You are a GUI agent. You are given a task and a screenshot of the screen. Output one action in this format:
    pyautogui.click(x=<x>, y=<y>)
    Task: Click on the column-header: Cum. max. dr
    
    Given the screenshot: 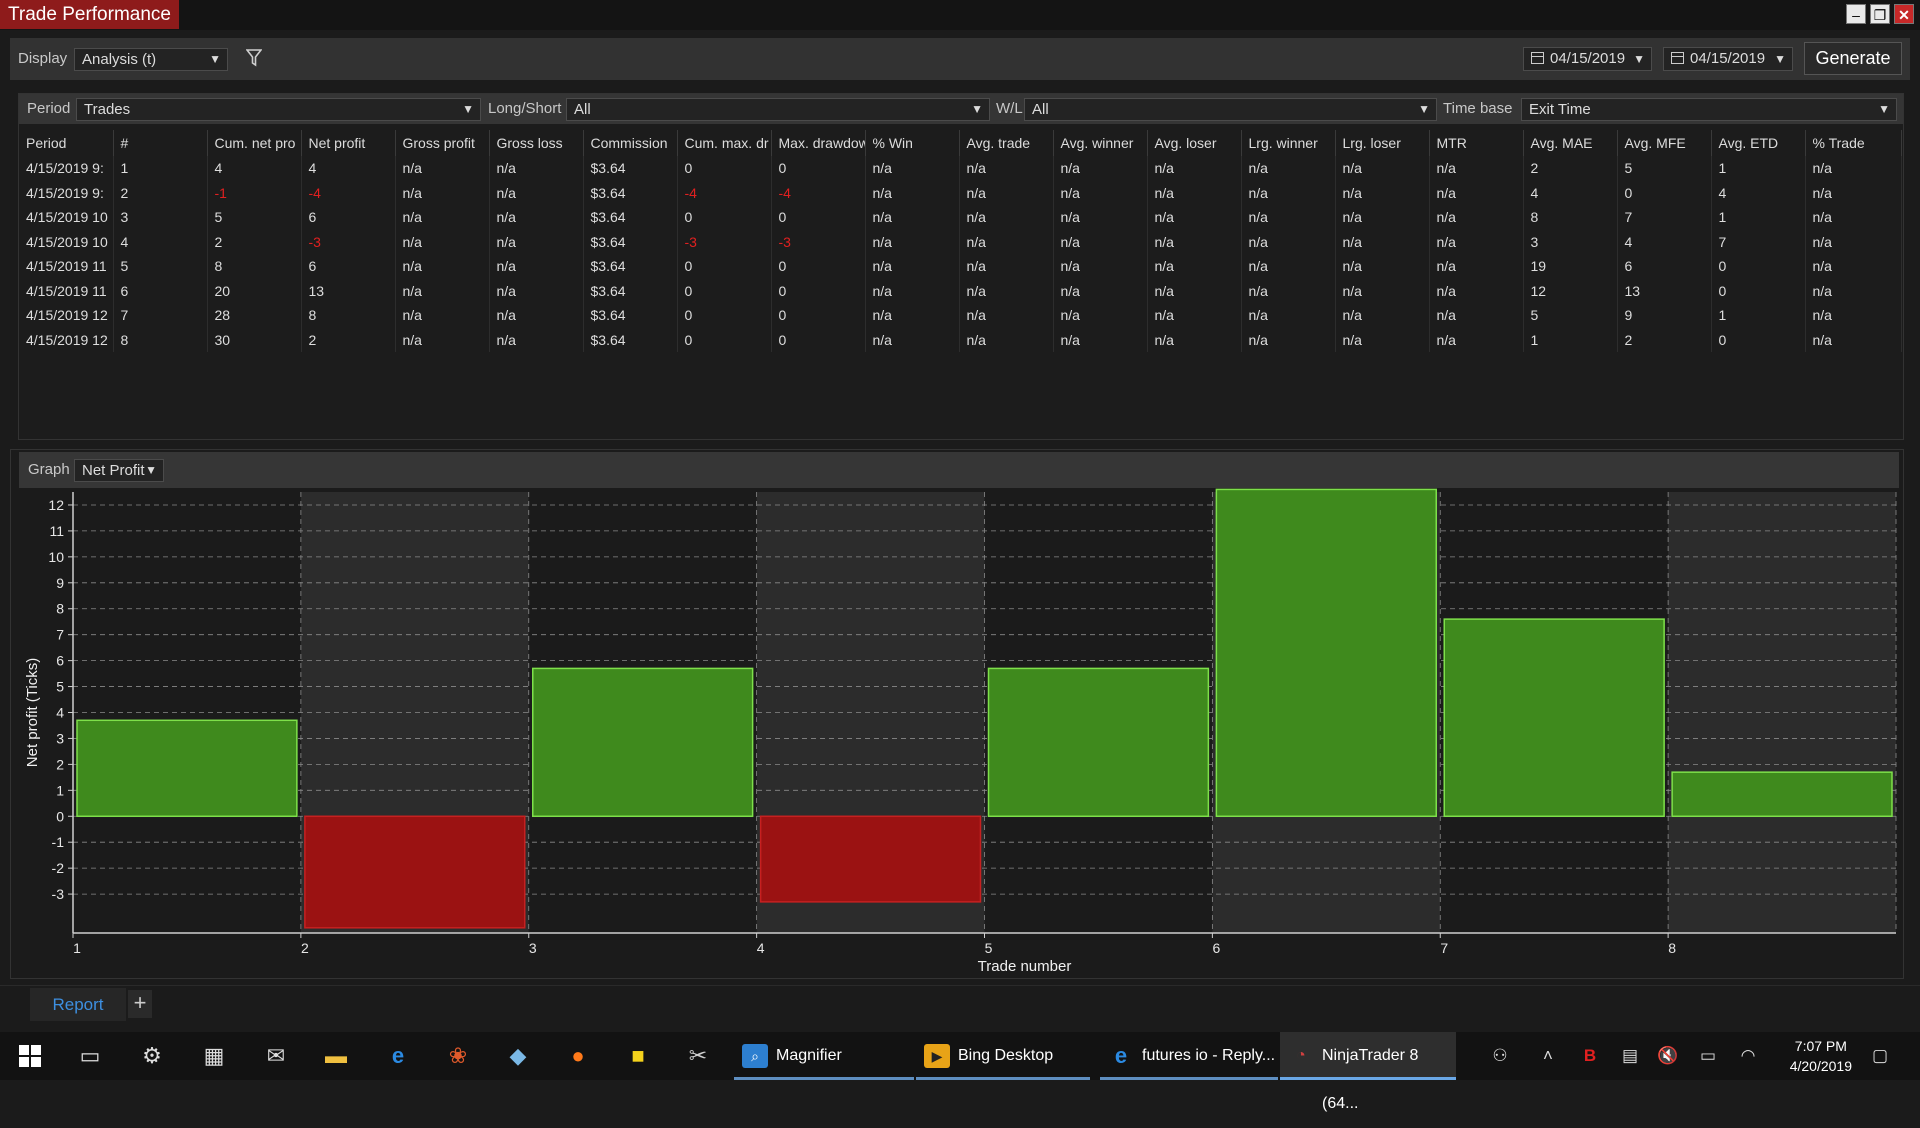 What is the action you would take?
    pyautogui.click(x=724, y=143)
    